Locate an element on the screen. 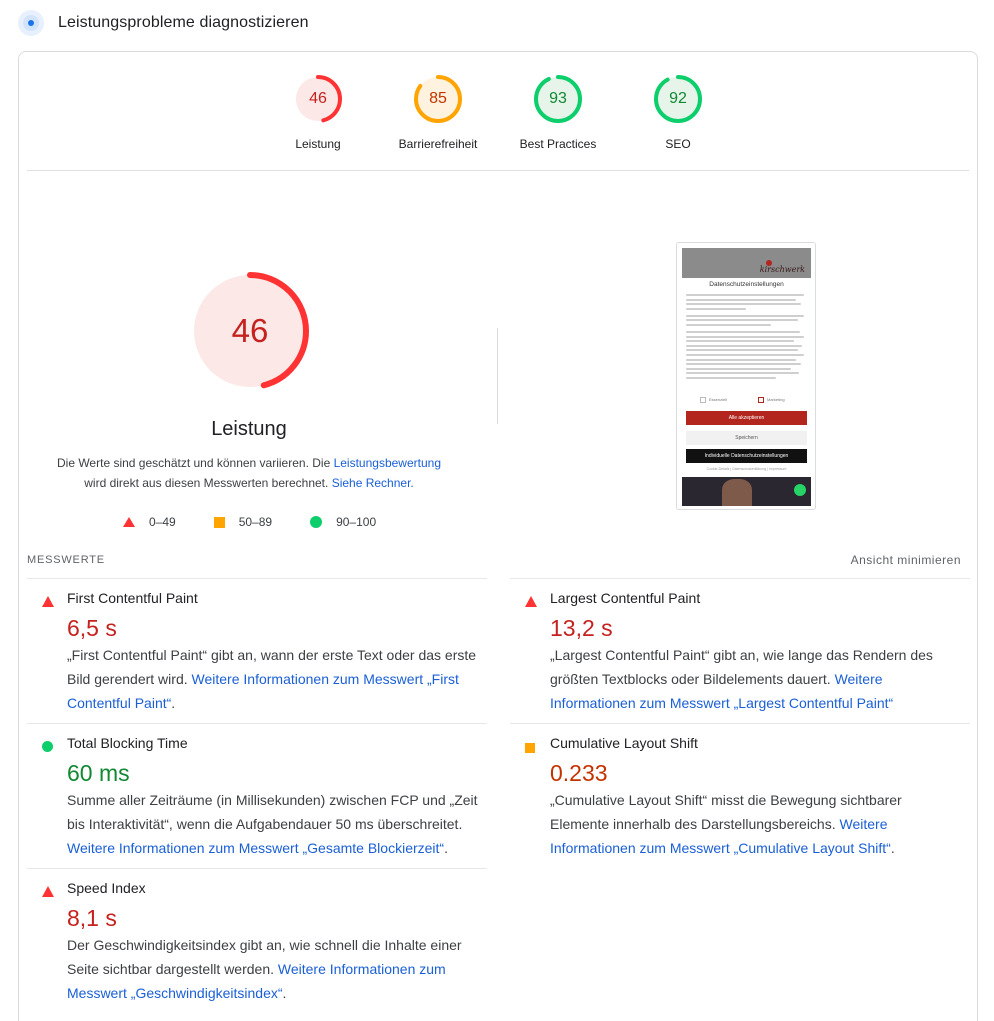  section-header: Leistungsprobleme diagnostizieren is located at coordinates (163, 23).